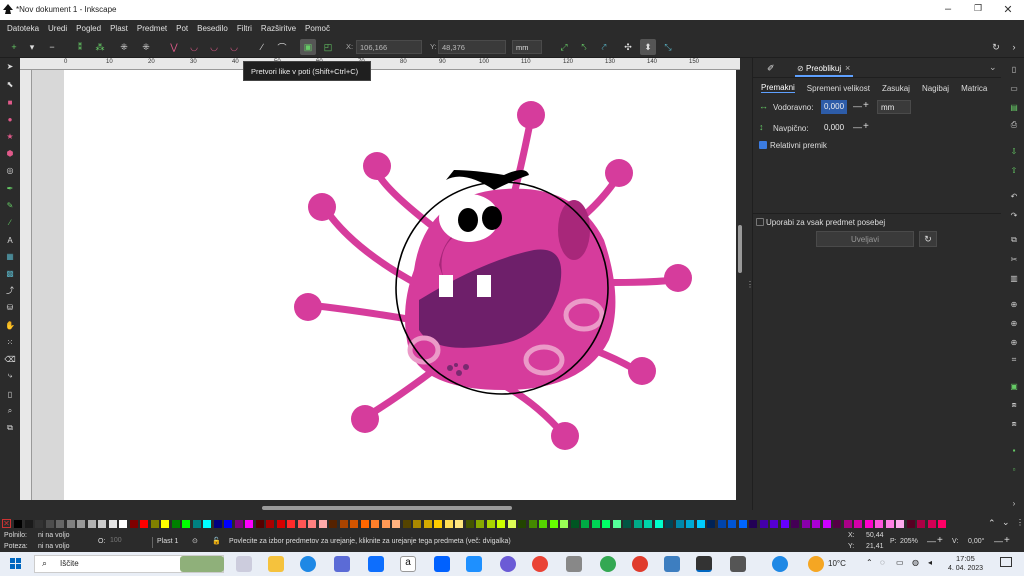 The height and width of the screenshot is (576, 1024). What do you see at coordinates (948, 9) in the screenshot?
I see `minimize-button: –` at bounding box center [948, 9].